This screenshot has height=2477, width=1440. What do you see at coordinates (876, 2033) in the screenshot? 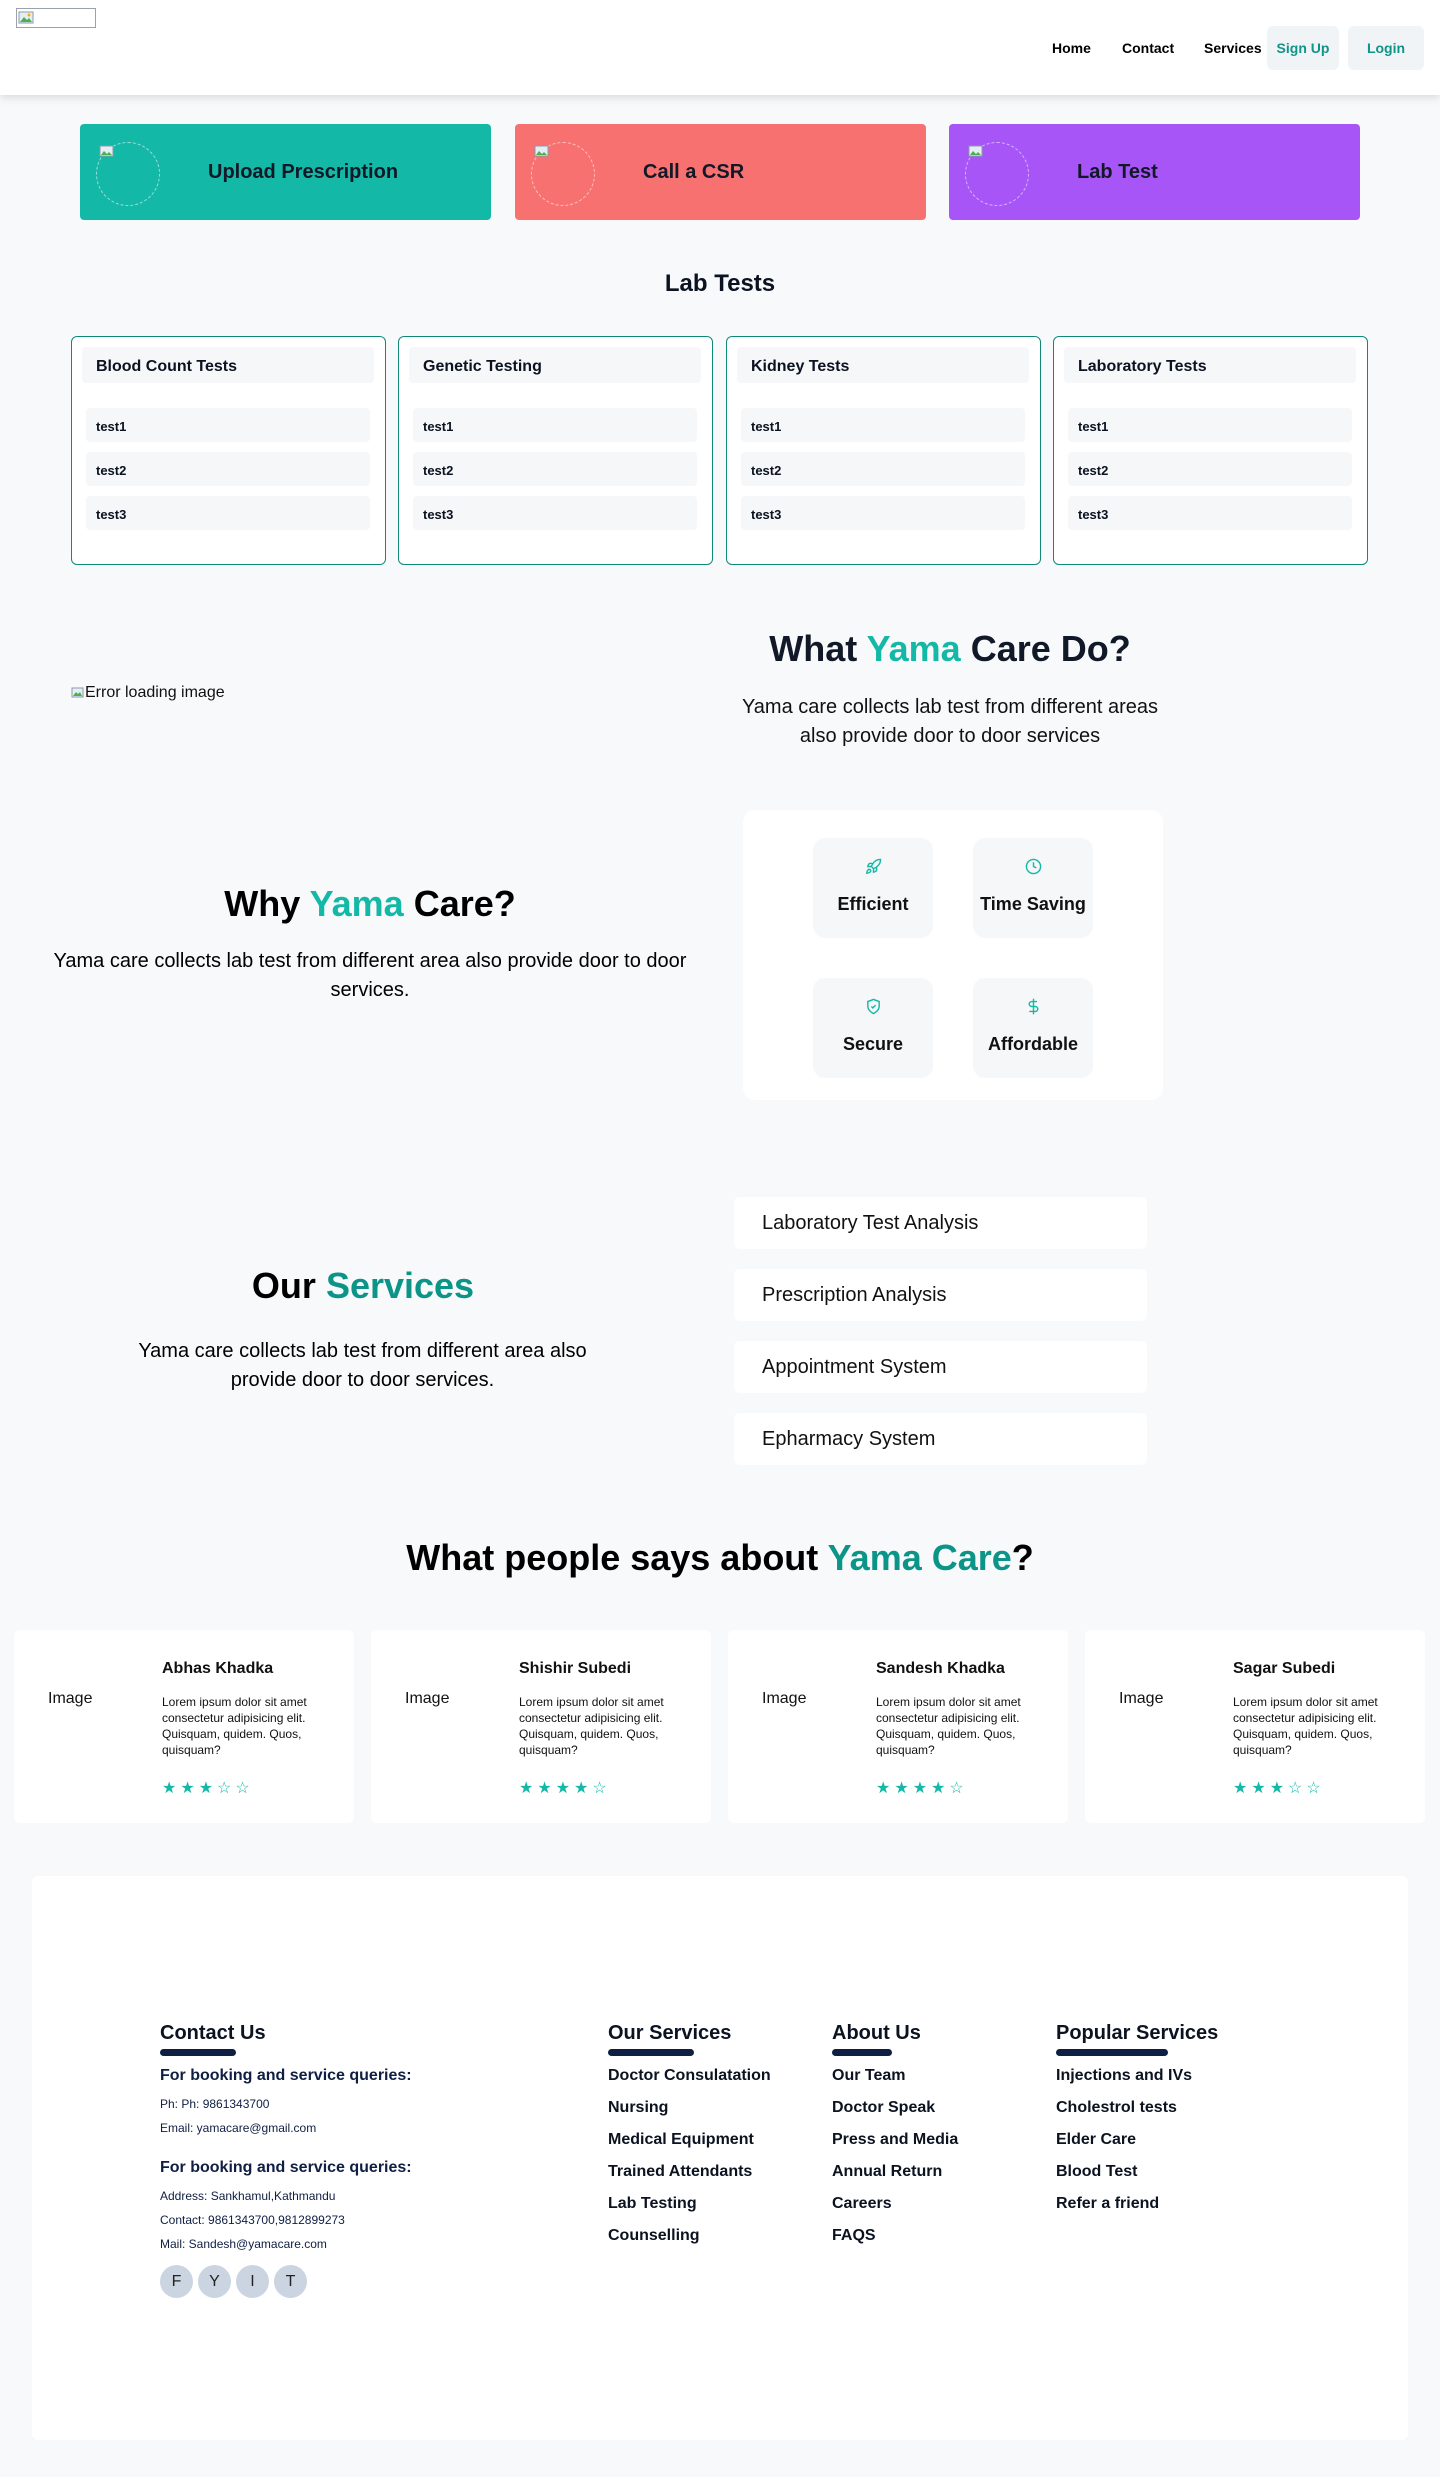
I see `footer-about-title: About Us` at bounding box center [876, 2033].